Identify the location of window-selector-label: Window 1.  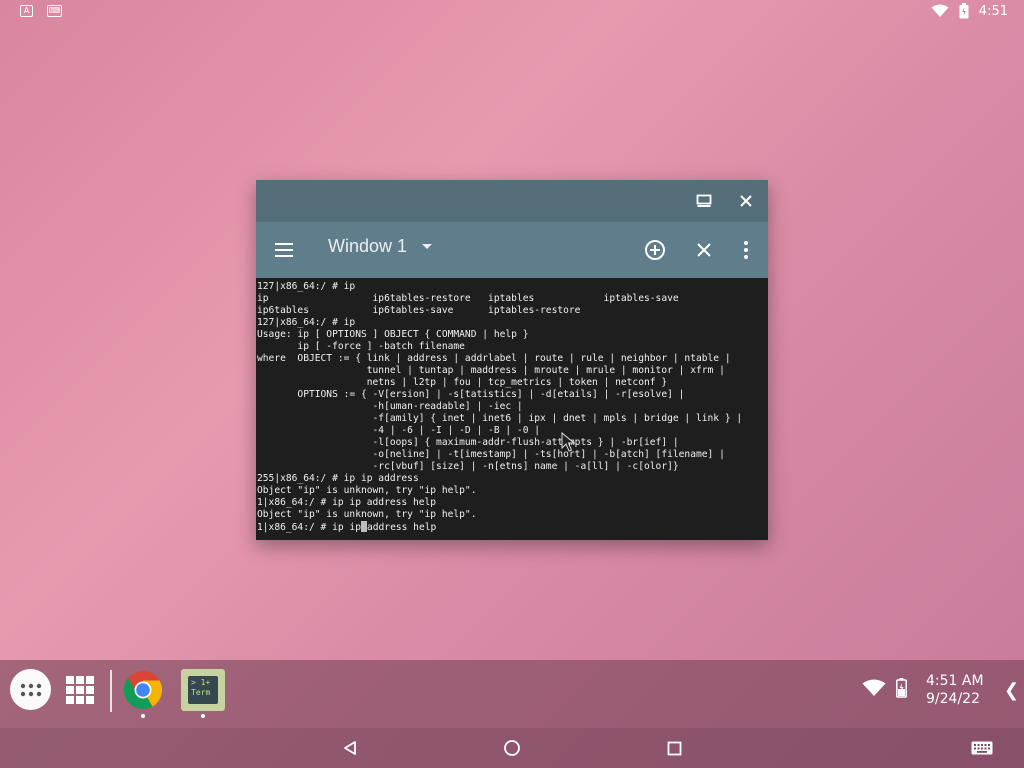
(368, 246).